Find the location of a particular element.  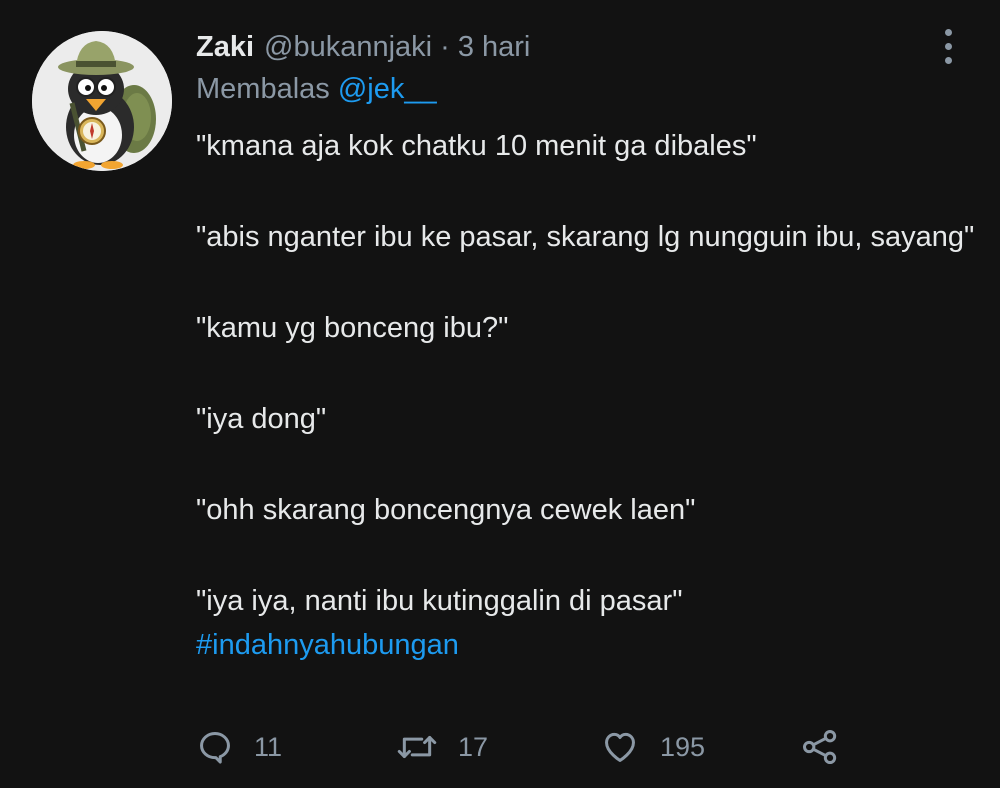

share-icon is located at coordinates (820, 747).